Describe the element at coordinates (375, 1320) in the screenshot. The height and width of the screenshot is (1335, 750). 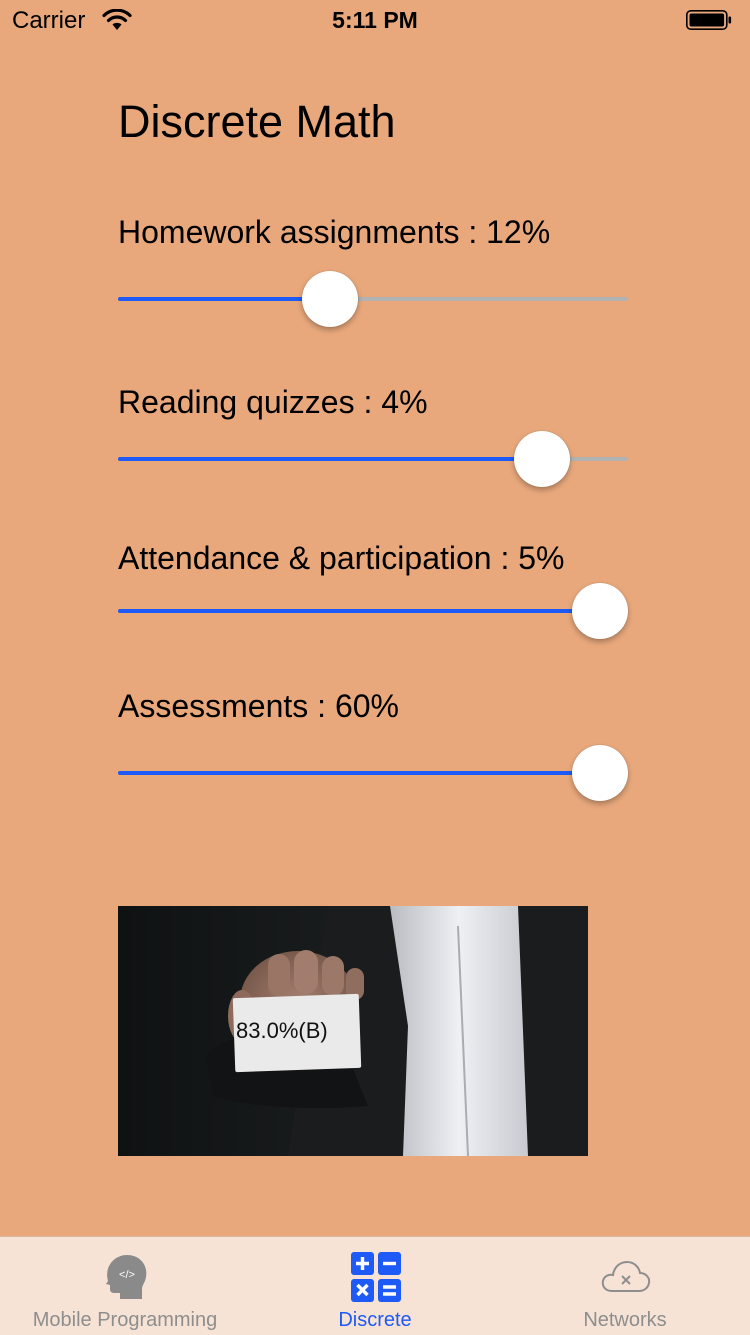
I see `tab-label: Discrete` at that location.